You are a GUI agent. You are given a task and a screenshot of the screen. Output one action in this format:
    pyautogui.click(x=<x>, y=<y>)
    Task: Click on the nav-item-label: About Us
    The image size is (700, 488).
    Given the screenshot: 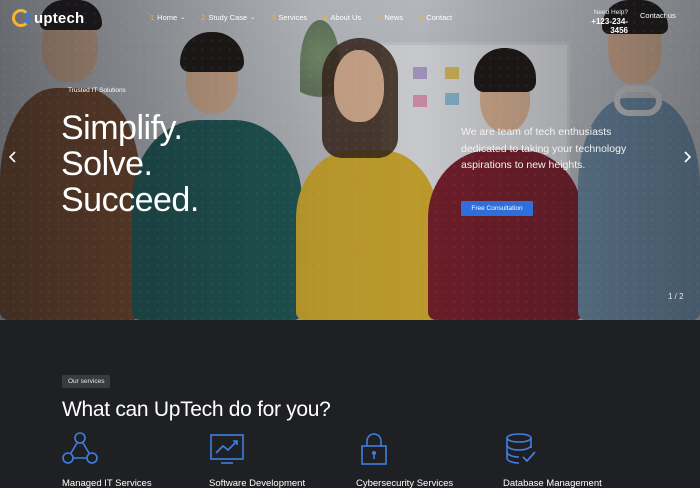 What is the action you would take?
    pyautogui.click(x=346, y=17)
    